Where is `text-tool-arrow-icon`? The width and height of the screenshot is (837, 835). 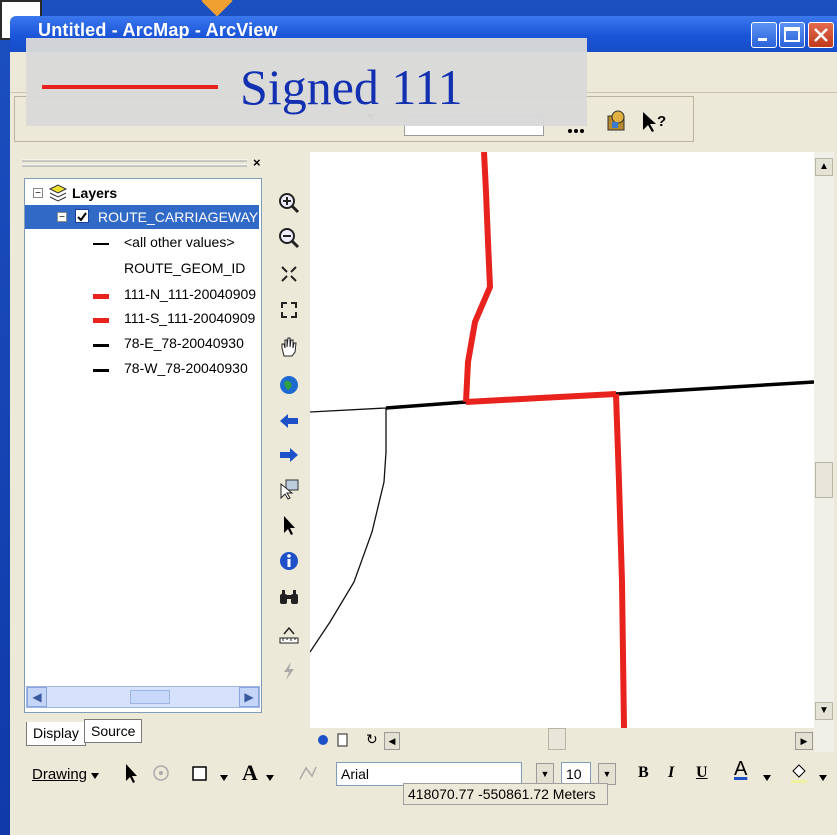
text-tool-arrow-icon is located at coordinates (270, 779).